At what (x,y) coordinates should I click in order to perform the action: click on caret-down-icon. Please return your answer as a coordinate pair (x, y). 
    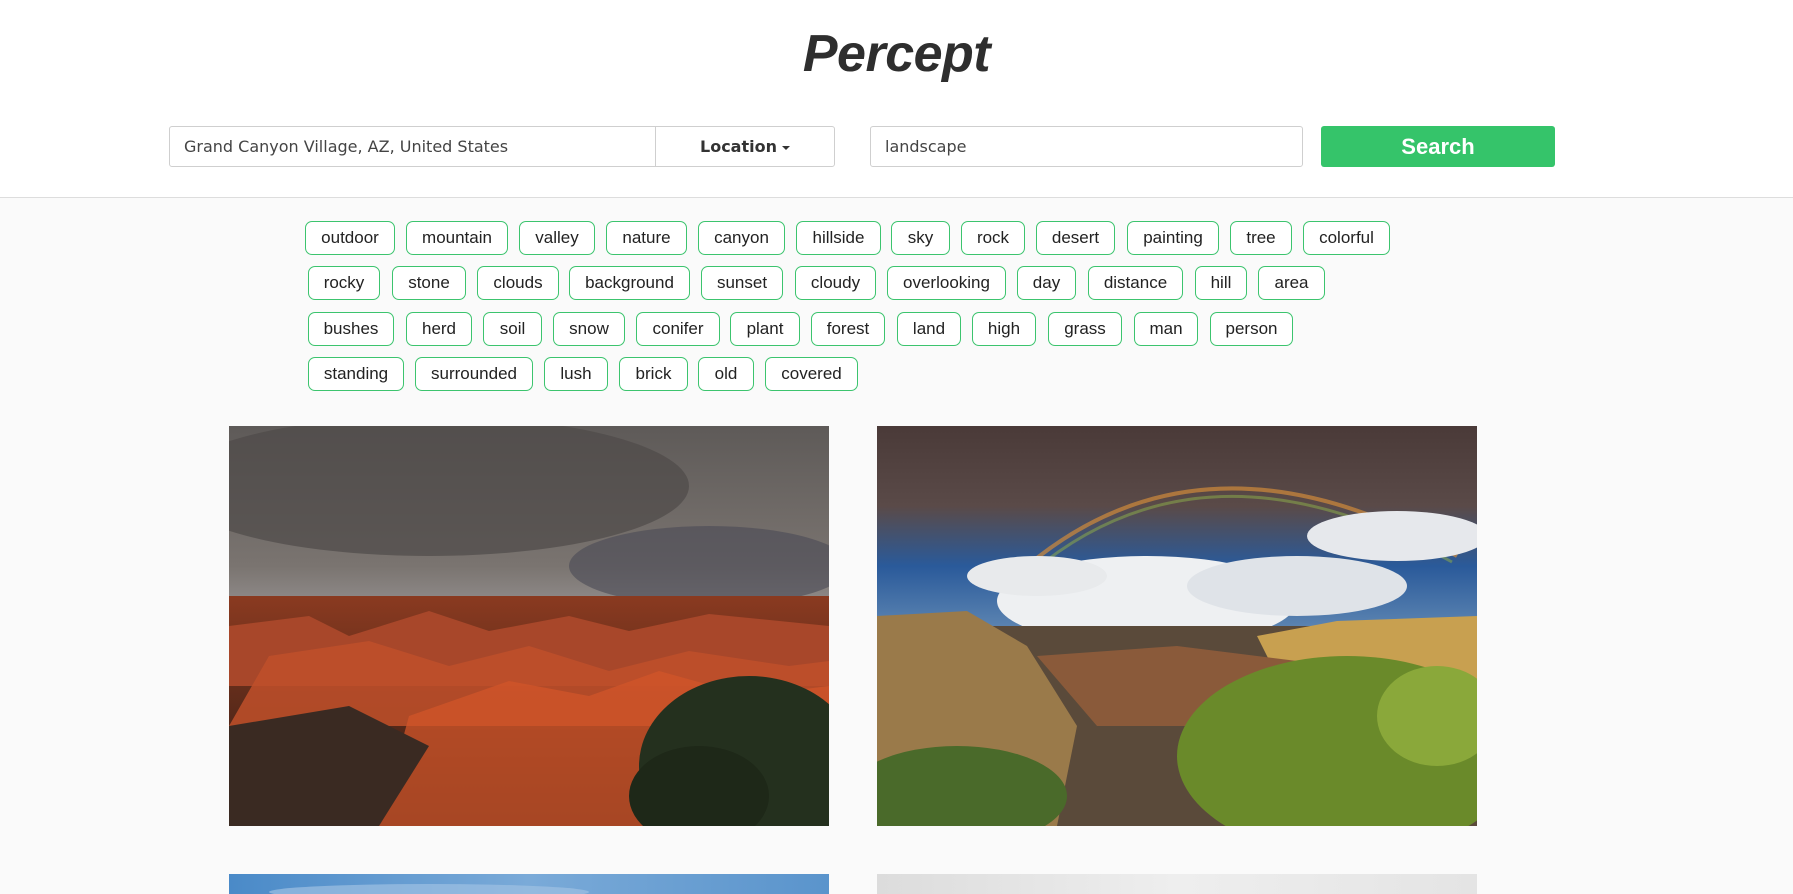
    Looking at the image, I should click on (785, 147).